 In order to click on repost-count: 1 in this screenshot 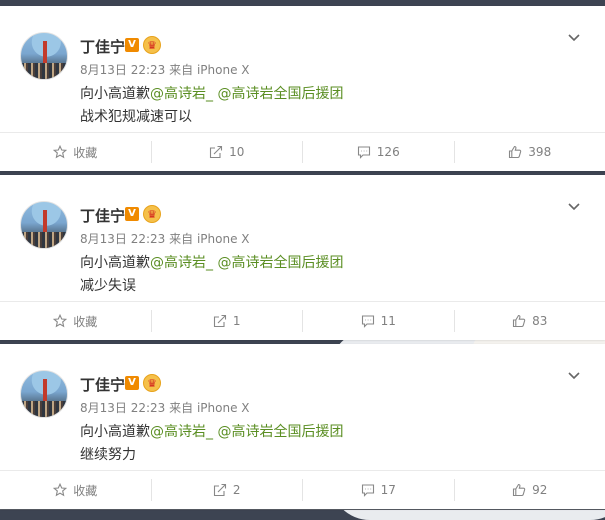, I will do `click(237, 321)`.